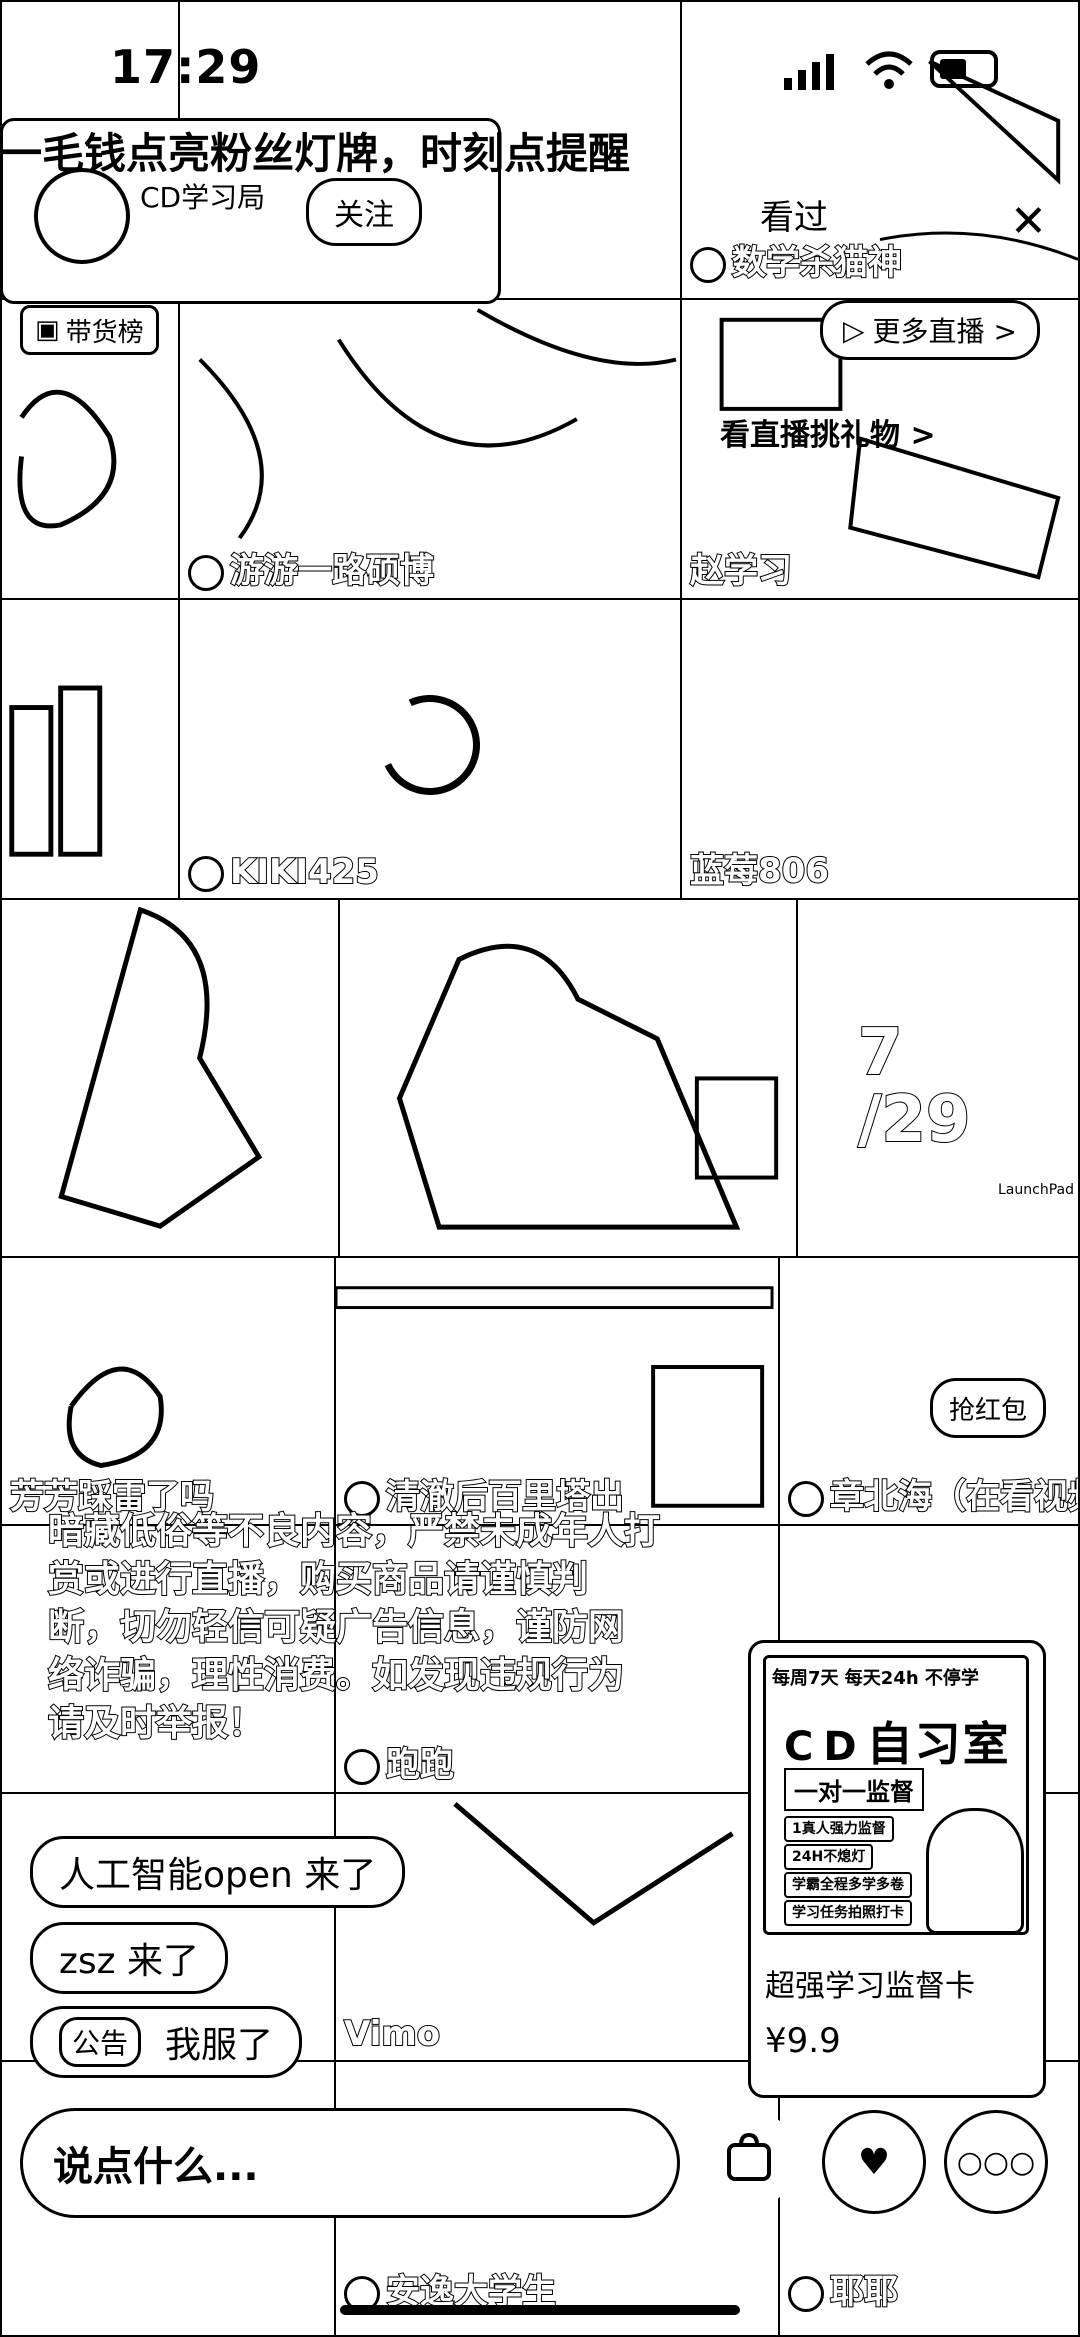 Image resolution: width=1080 pixels, height=2337 pixels. Describe the element at coordinates (203, 197) in the screenshot. I see `host-name: CD学习局` at that location.